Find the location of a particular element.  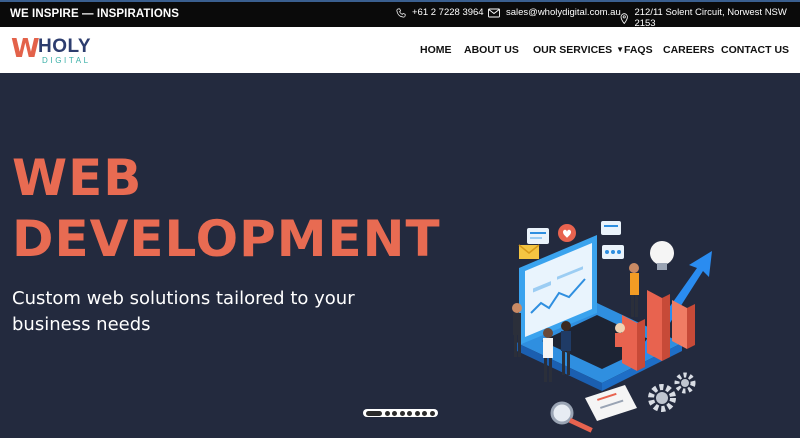

logo-name: HOLY is located at coordinates (65, 46).